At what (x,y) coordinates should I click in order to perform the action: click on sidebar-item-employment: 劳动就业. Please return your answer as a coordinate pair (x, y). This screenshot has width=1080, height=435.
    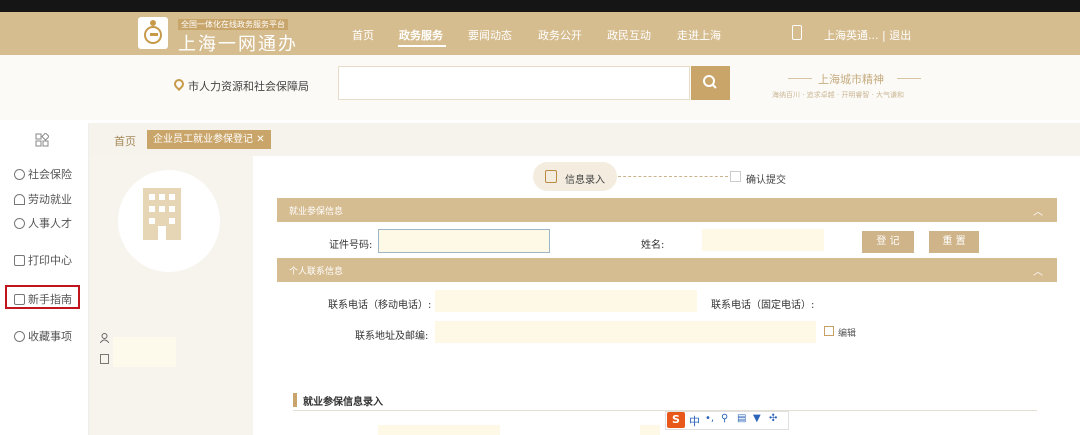
    Looking at the image, I should click on (43, 199).